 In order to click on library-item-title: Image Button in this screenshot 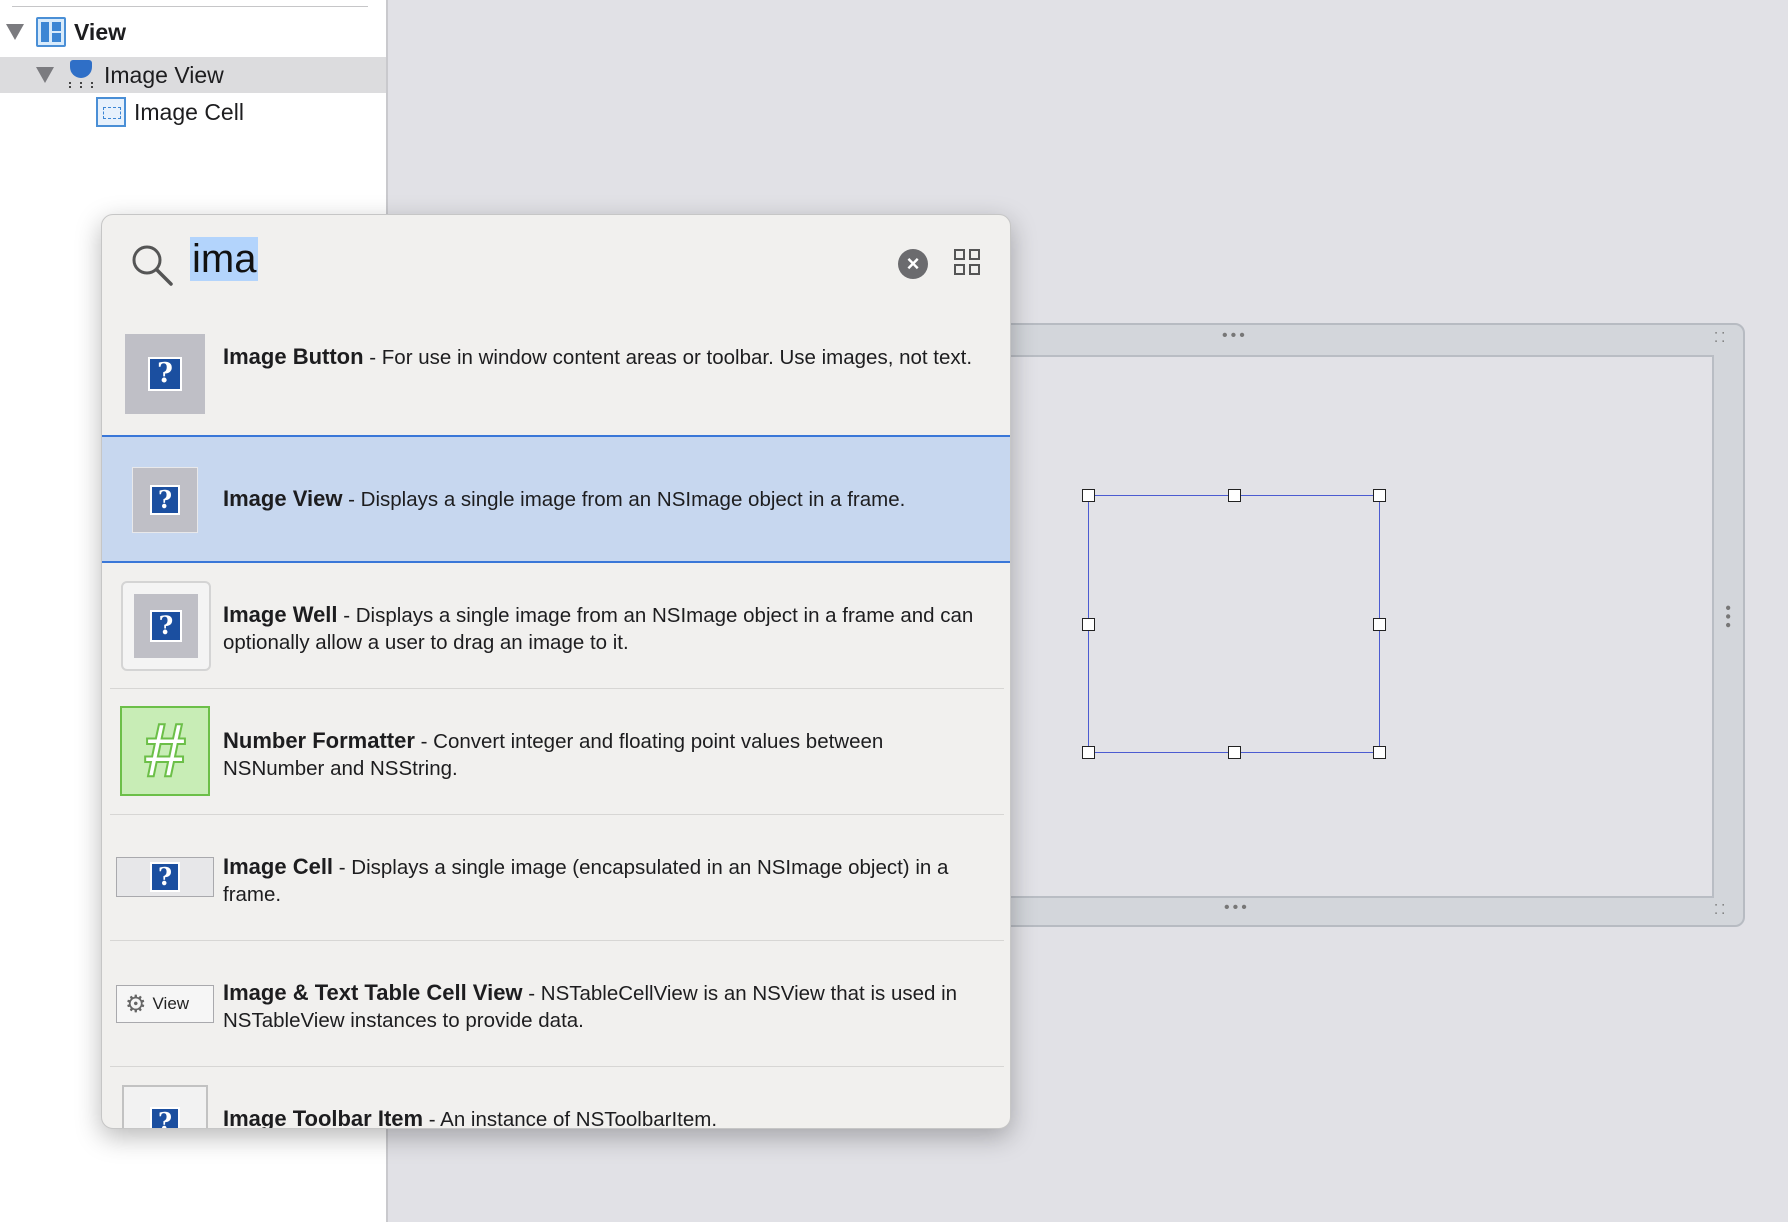, I will do `click(293, 356)`.